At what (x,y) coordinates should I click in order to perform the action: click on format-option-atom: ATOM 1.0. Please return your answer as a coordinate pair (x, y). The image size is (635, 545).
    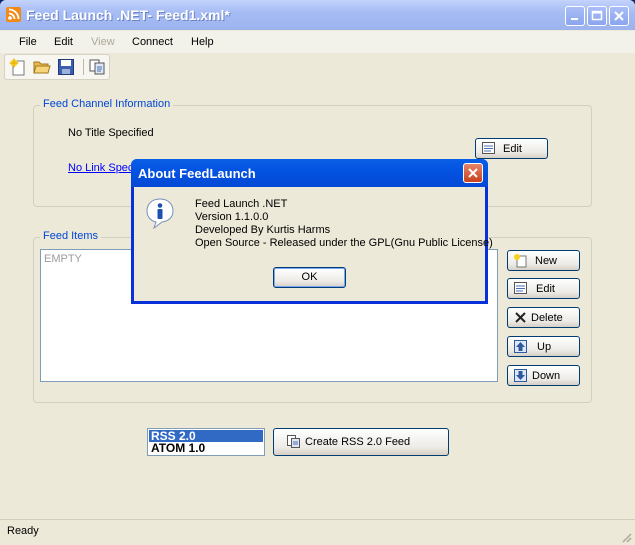
    Looking at the image, I should click on (206, 448).